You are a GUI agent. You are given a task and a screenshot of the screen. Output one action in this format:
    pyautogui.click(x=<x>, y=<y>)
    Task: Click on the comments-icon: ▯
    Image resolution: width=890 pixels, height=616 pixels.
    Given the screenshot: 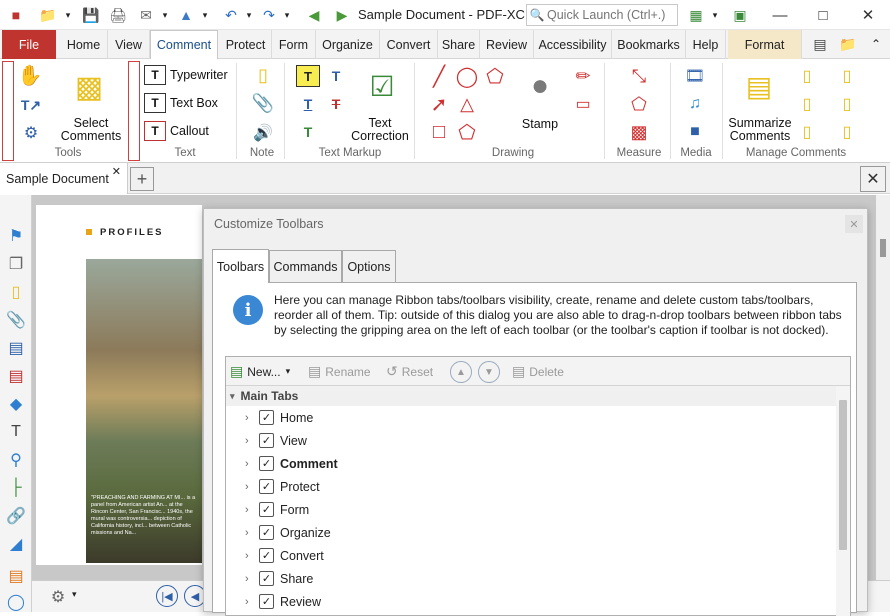 What is the action you would take?
    pyautogui.click(x=16, y=292)
    